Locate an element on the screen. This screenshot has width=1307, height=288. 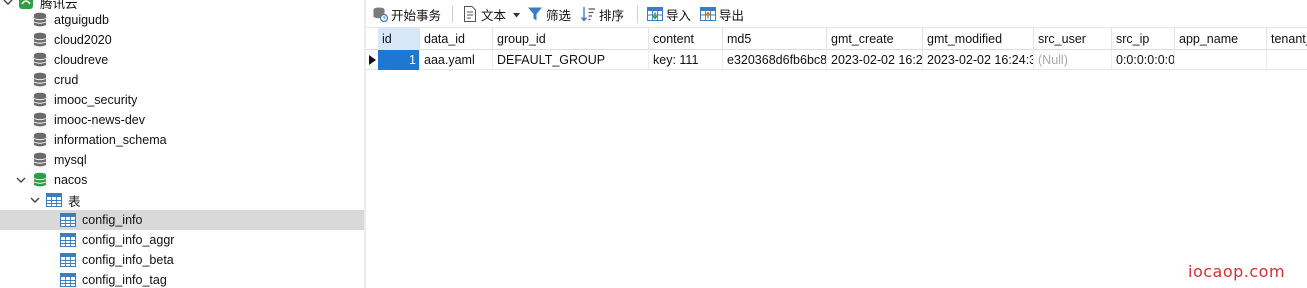
tree-item-label: atguigudb is located at coordinates (81, 20).